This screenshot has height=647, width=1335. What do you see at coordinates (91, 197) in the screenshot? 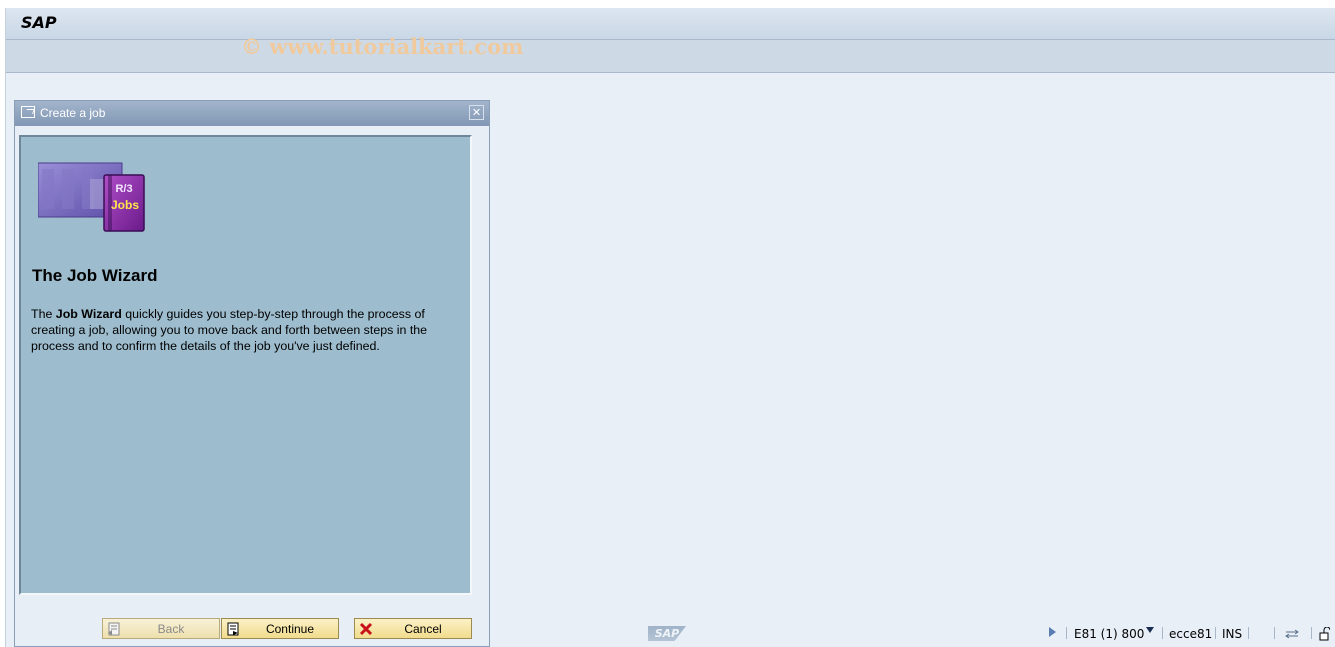
I see `r3-jobs-logo: R/3 Jobs` at bounding box center [91, 197].